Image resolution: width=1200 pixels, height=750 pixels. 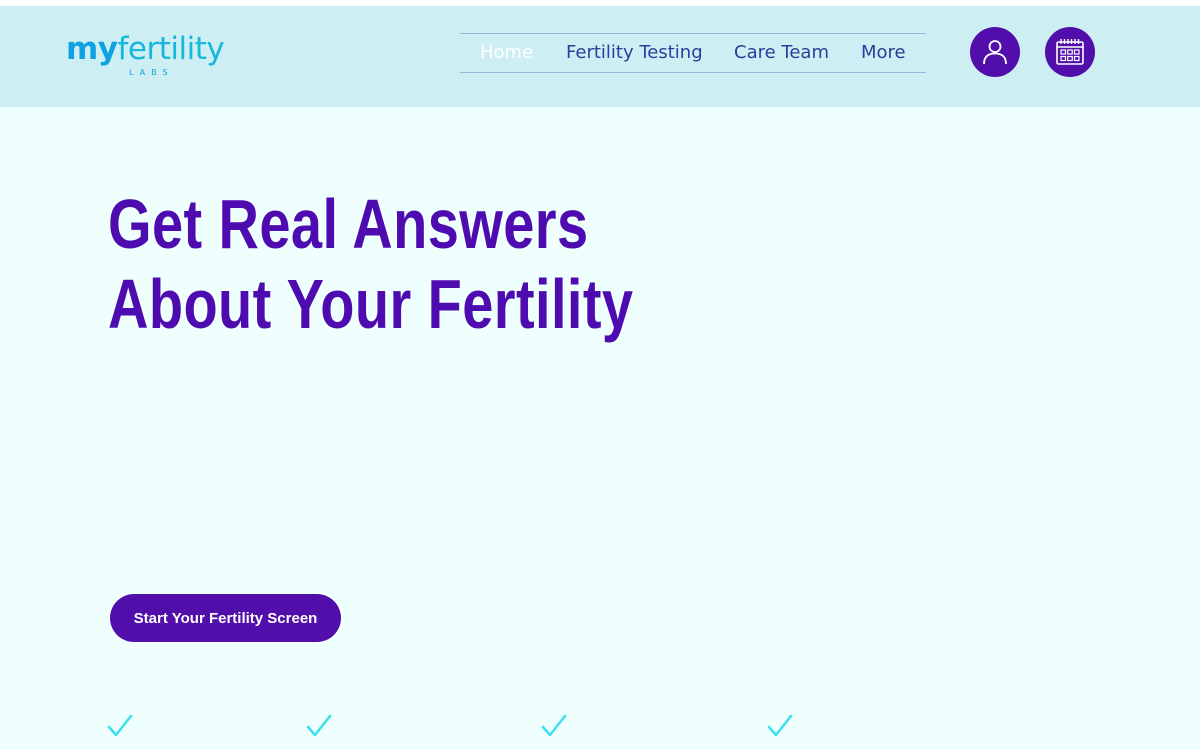 What do you see at coordinates (371, 304) in the screenshot?
I see `hero-title-line-2: About Your Fertility` at bounding box center [371, 304].